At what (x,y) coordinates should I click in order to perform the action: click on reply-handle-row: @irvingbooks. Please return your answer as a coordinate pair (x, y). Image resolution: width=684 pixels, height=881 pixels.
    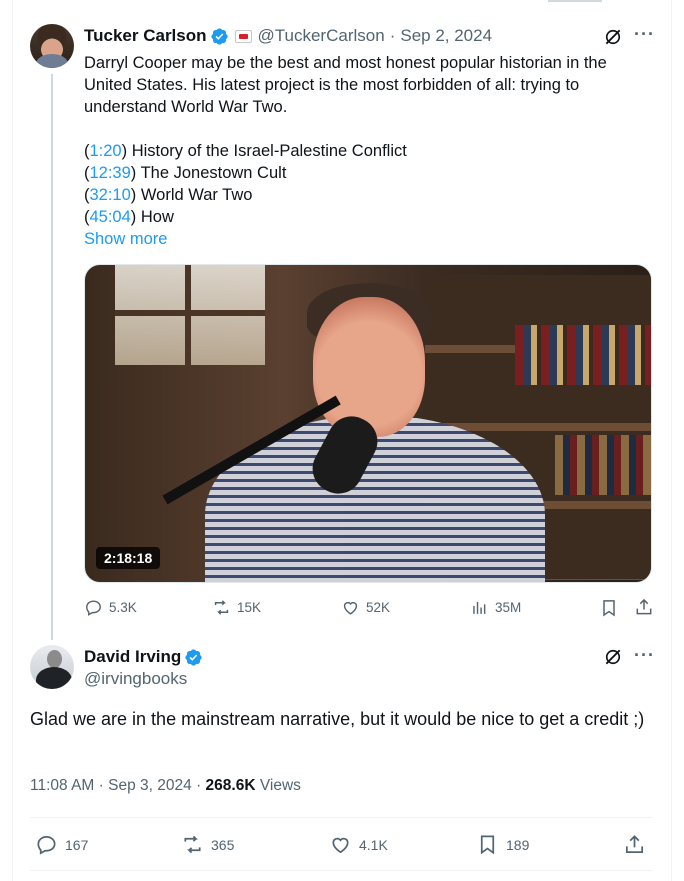
    Looking at the image, I should click on (135, 679).